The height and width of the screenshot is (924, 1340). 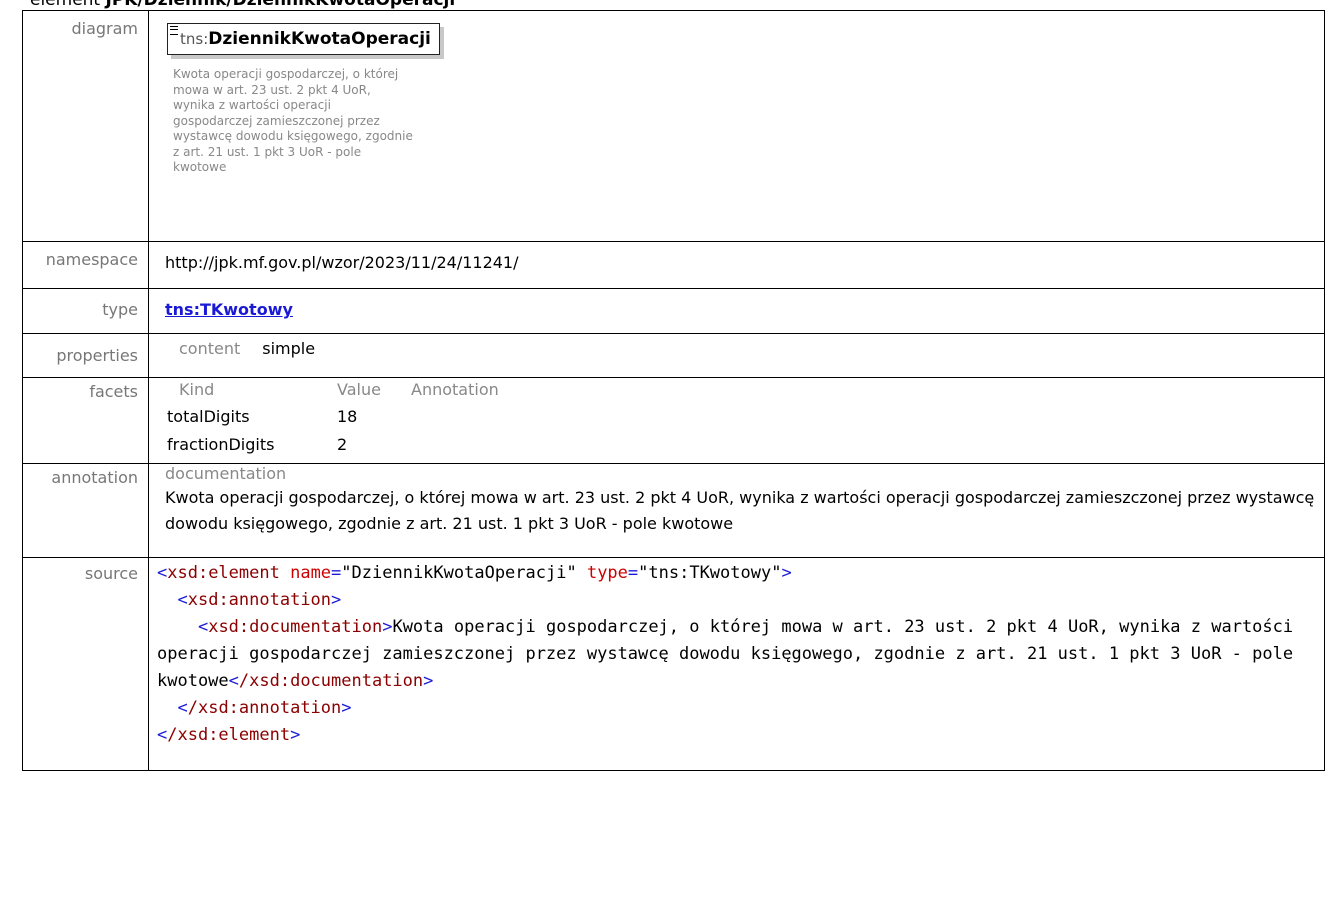 I want to click on facet-header-value: Value, so click(x=359, y=389).